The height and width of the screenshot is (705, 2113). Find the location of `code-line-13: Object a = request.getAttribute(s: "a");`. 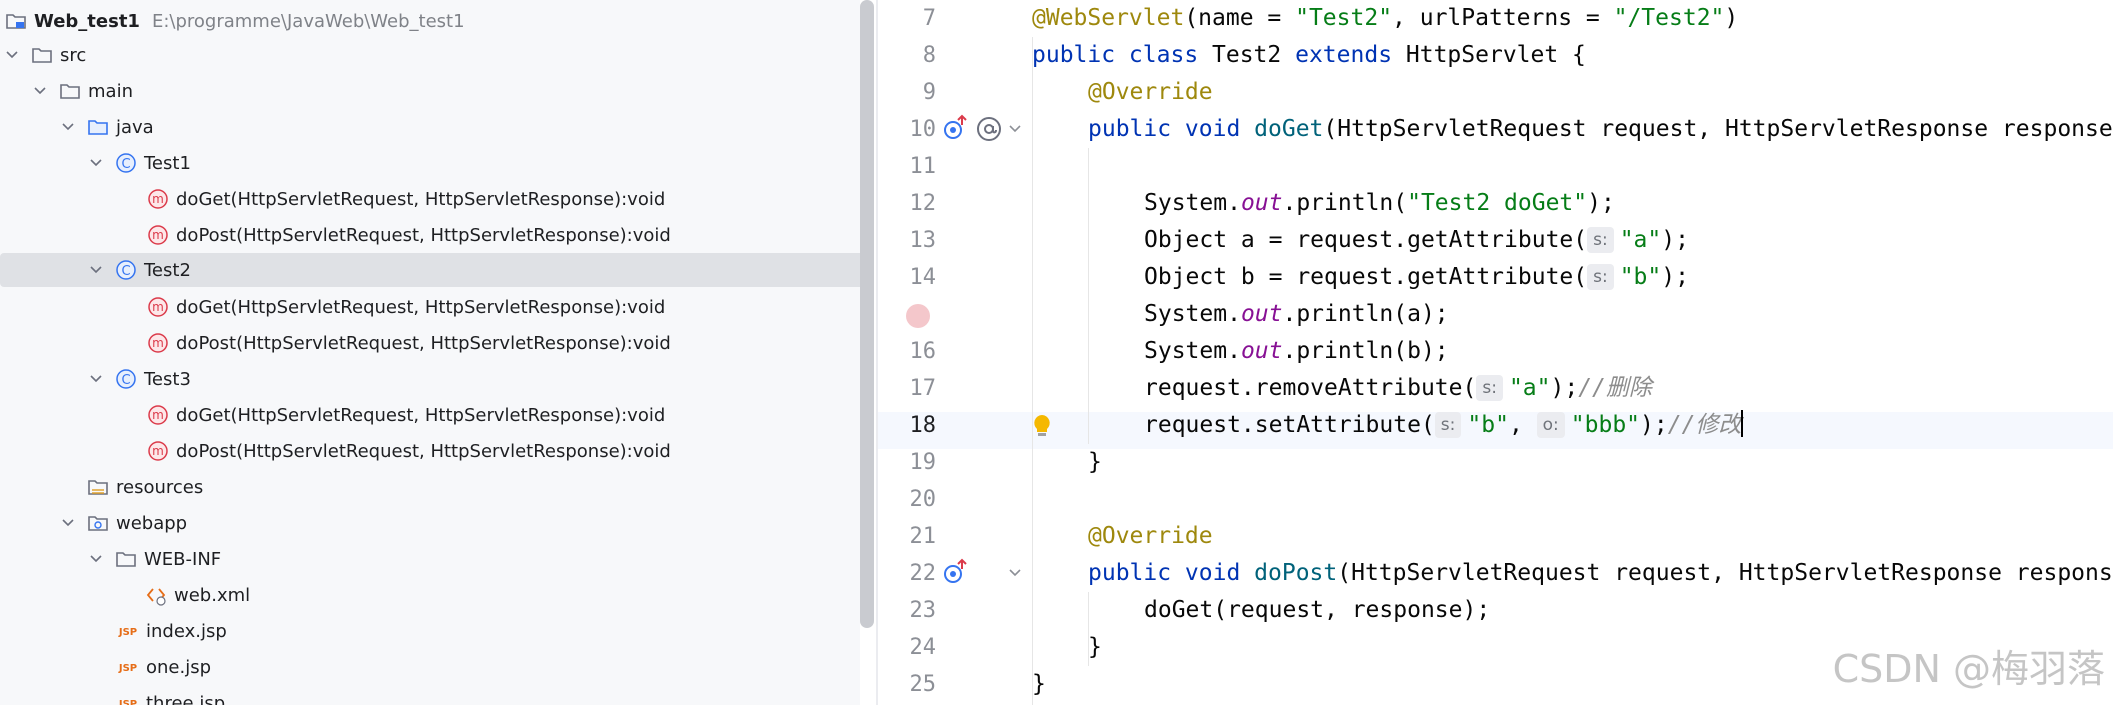

code-line-13: Object a = request.getAttribute(s: "a"); is located at coordinates (1416, 240).